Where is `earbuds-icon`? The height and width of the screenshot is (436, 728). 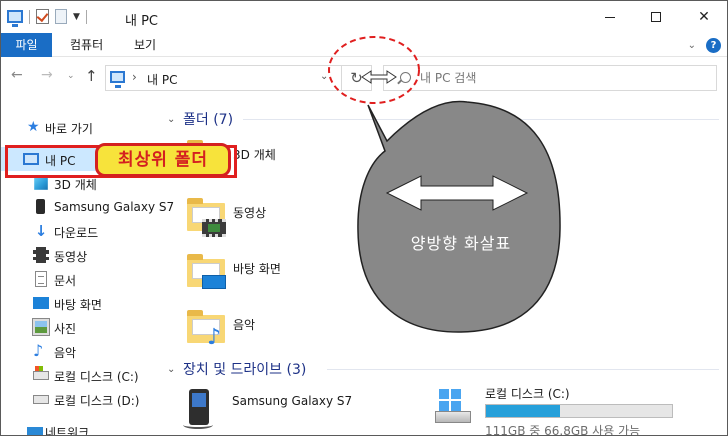 earbuds-icon is located at coordinates (198, 425).